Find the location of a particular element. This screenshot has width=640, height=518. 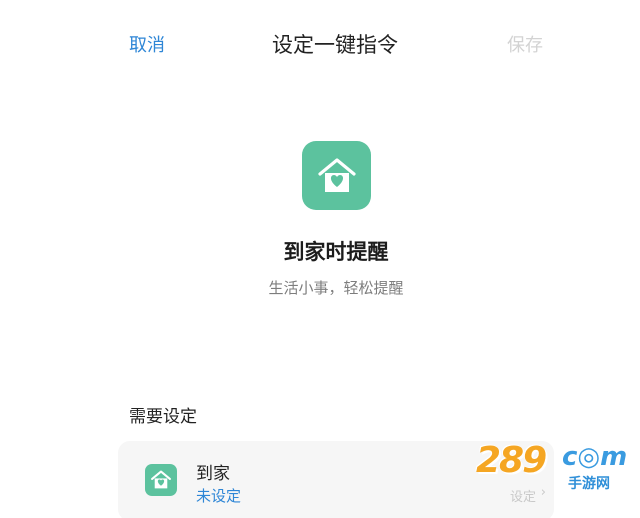

watermark-subtitle: 手游网 is located at coordinates (589, 484).